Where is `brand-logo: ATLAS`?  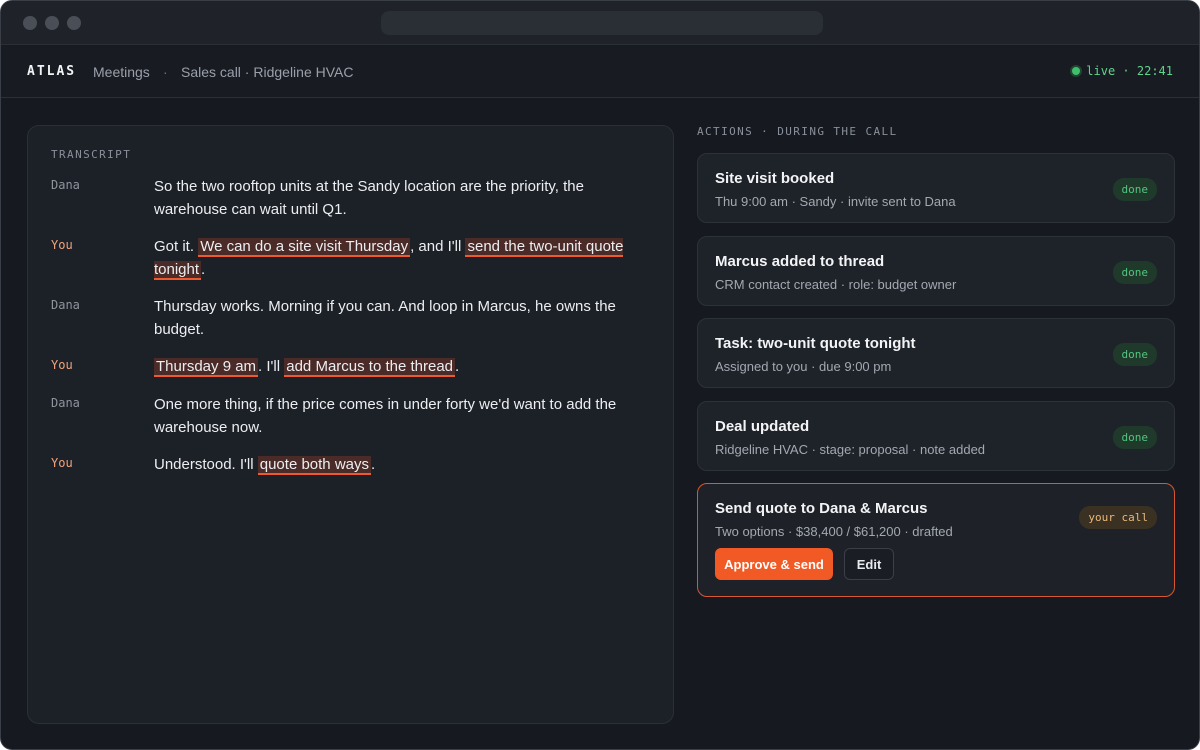 brand-logo: ATLAS is located at coordinates (51, 71).